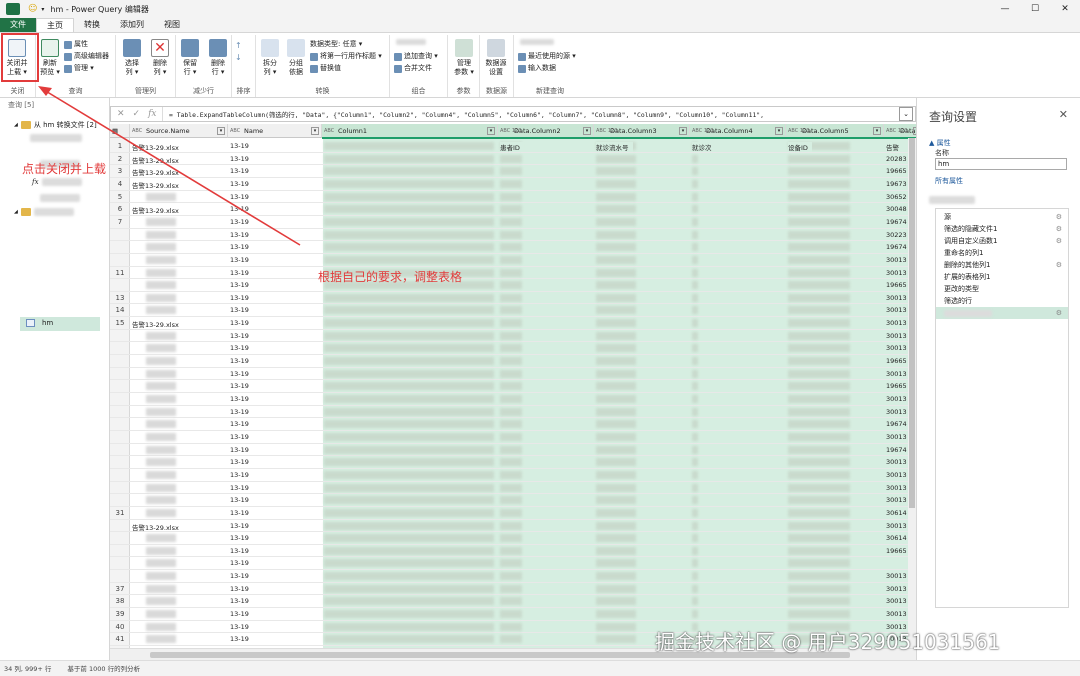  What do you see at coordinates (1002, 277) in the screenshot?
I see `applied-step: 扩展的表格列1` at bounding box center [1002, 277].